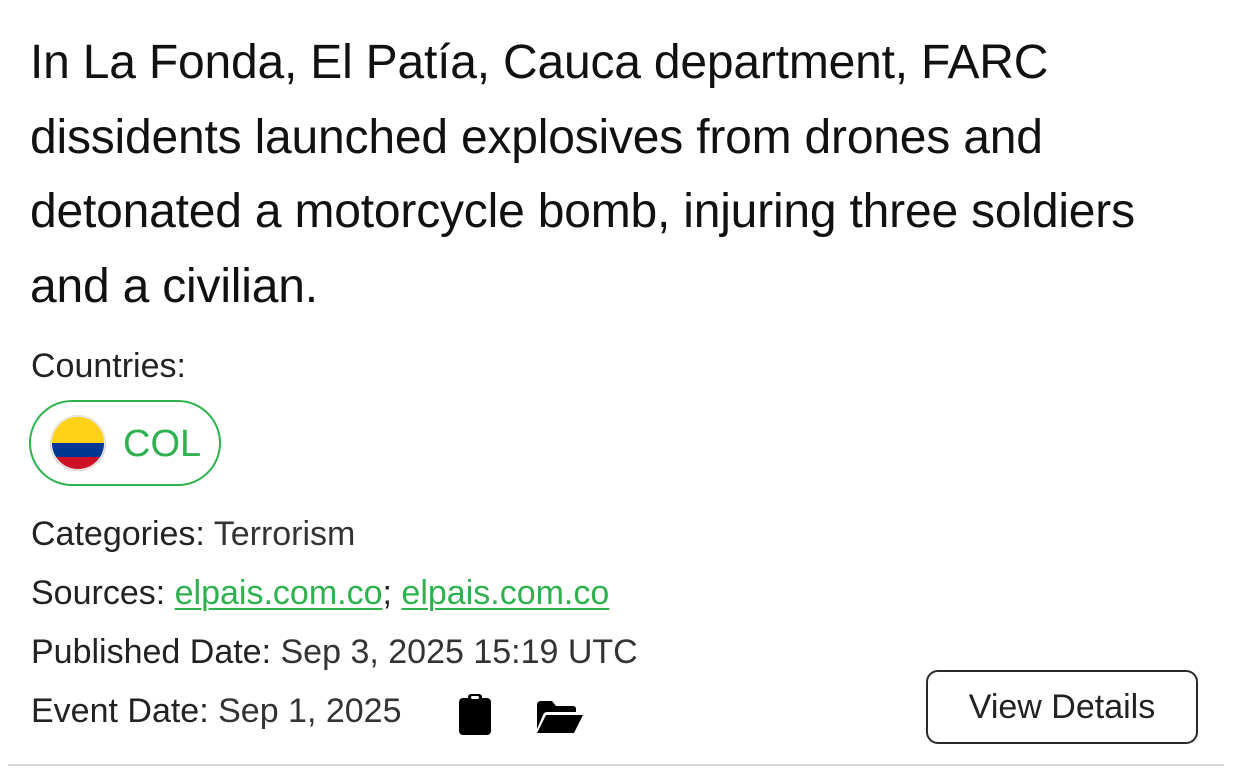 Image resolution: width=1246 pixels, height=770 pixels. Describe the element at coordinates (151, 652) in the screenshot. I see `published-date-label: Published Date:` at that location.